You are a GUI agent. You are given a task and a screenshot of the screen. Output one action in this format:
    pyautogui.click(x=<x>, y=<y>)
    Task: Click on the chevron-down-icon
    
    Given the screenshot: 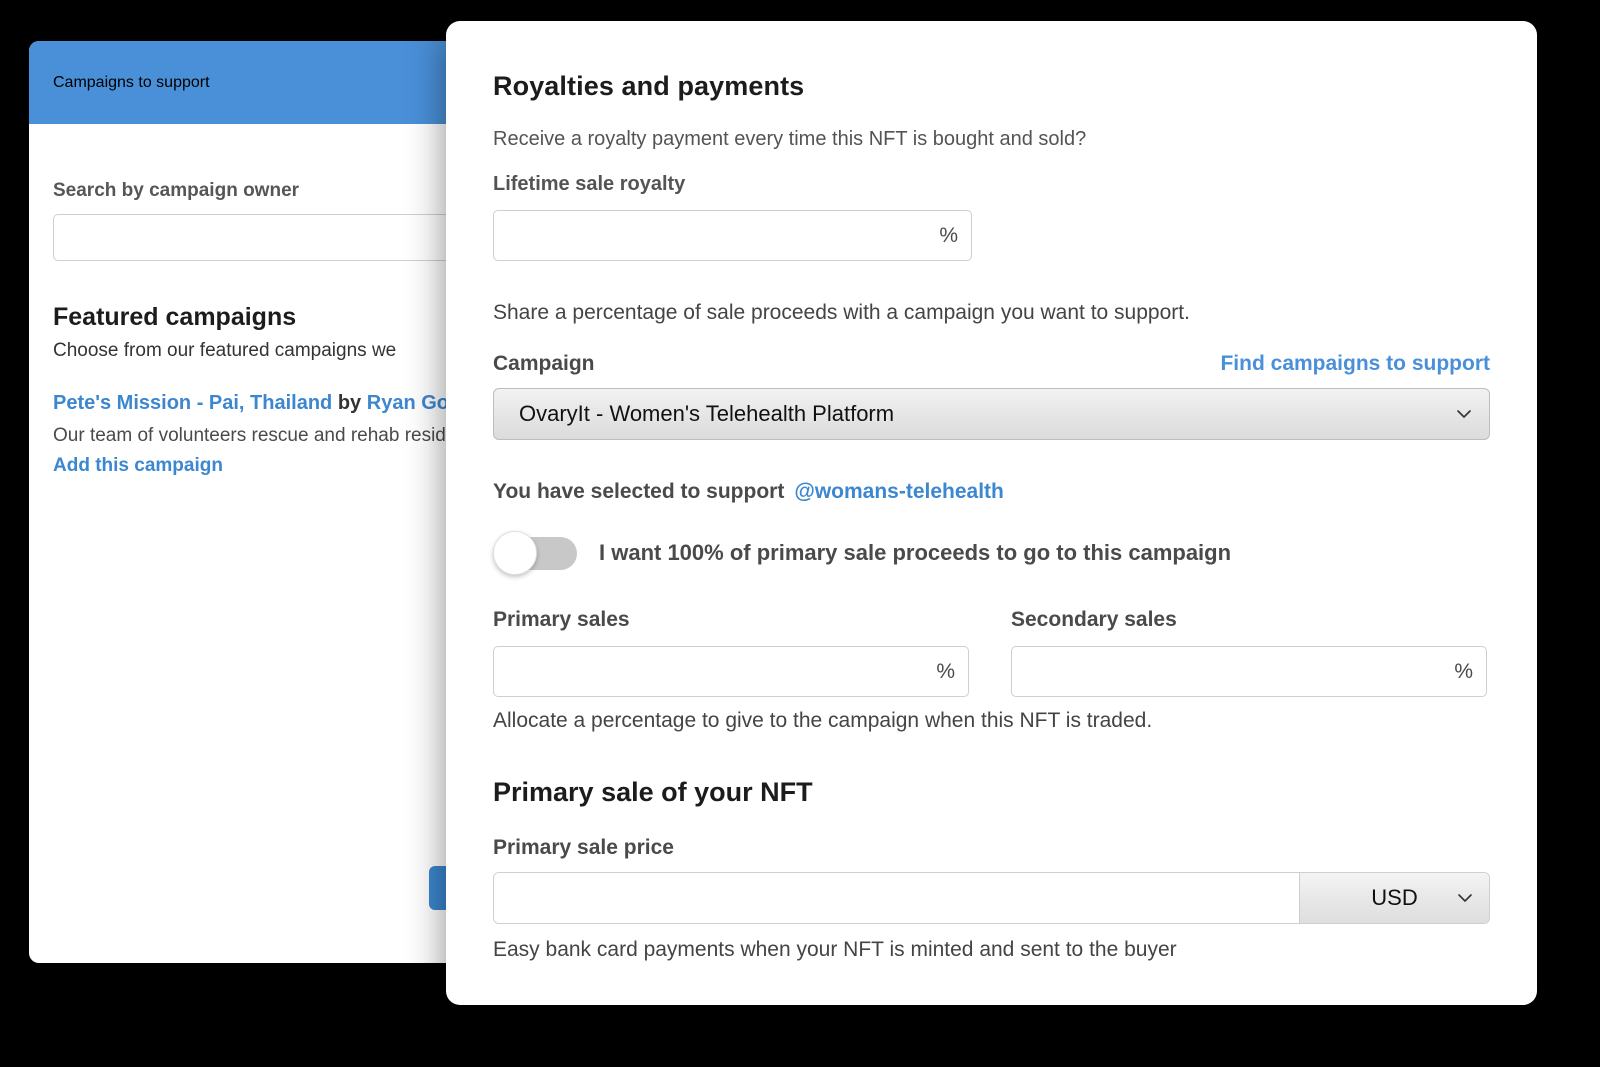 What is the action you would take?
    pyautogui.click(x=1465, y=898)
    